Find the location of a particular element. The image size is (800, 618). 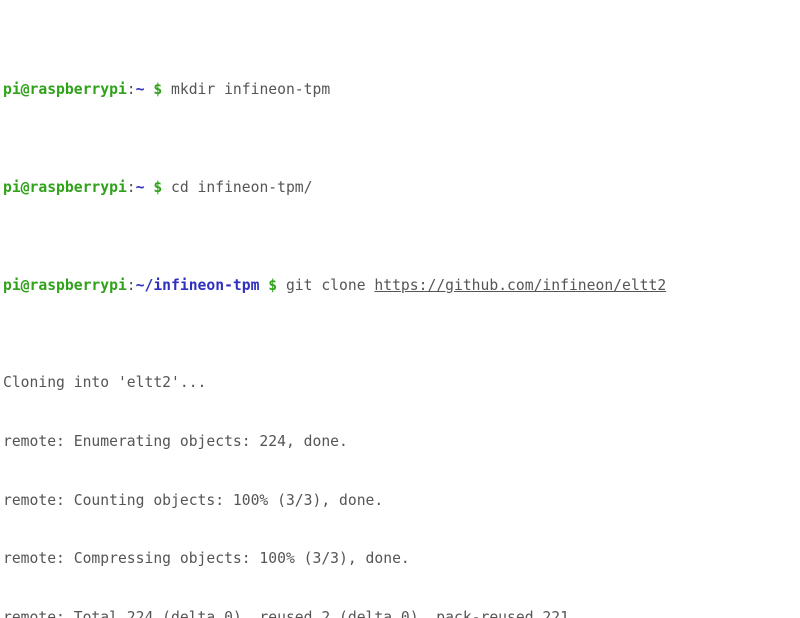

git-repo-url-link: https://github.com/infineon/eltt2 is located at coordinates (520, 285).